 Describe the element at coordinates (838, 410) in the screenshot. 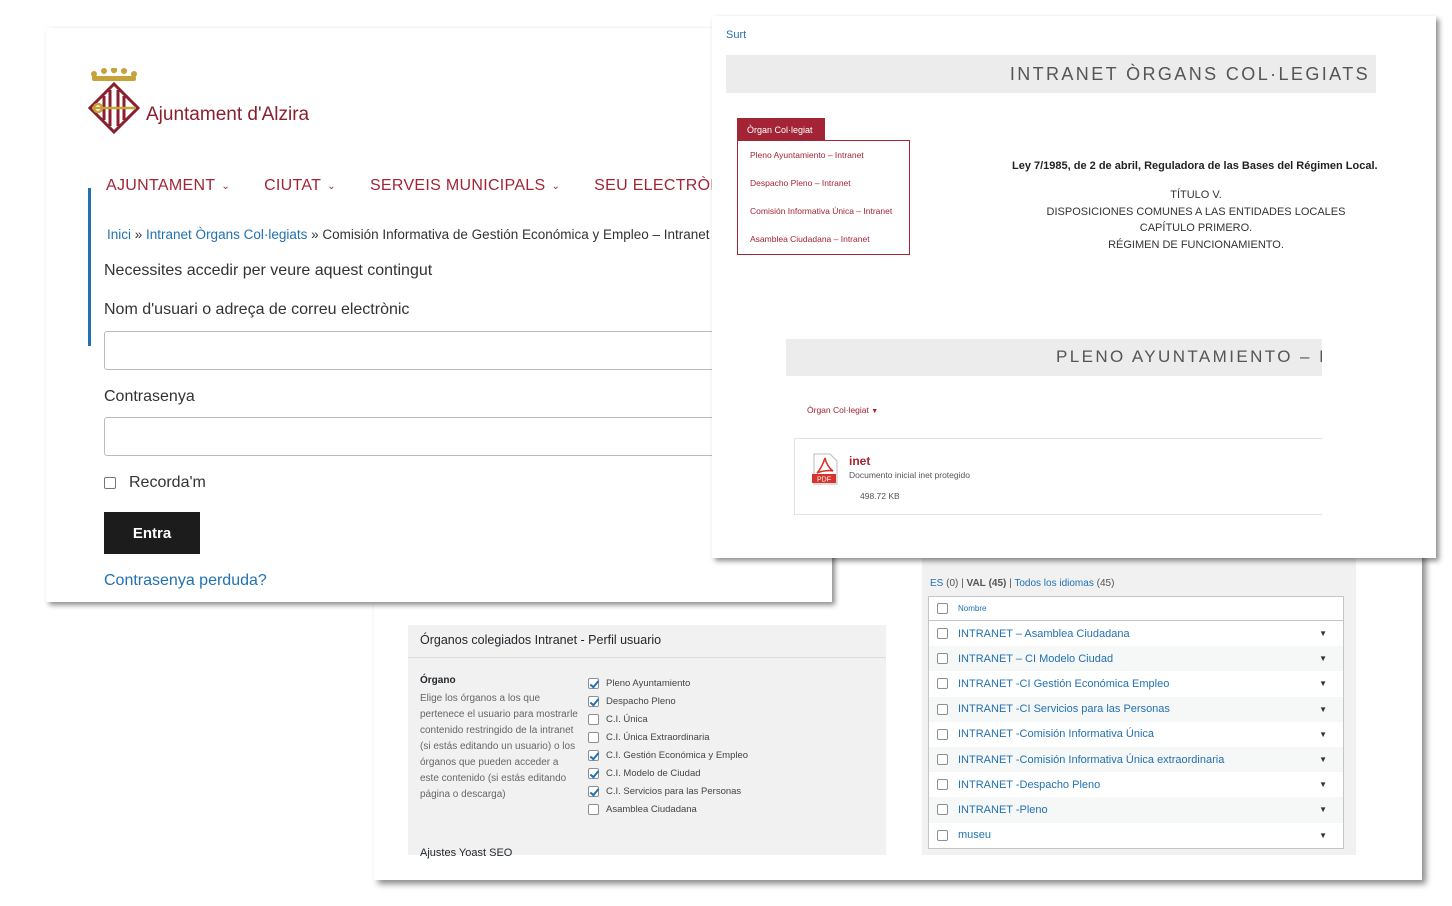

I see `organ-dropdown-label: Òrgan Col·legiat` at that location.